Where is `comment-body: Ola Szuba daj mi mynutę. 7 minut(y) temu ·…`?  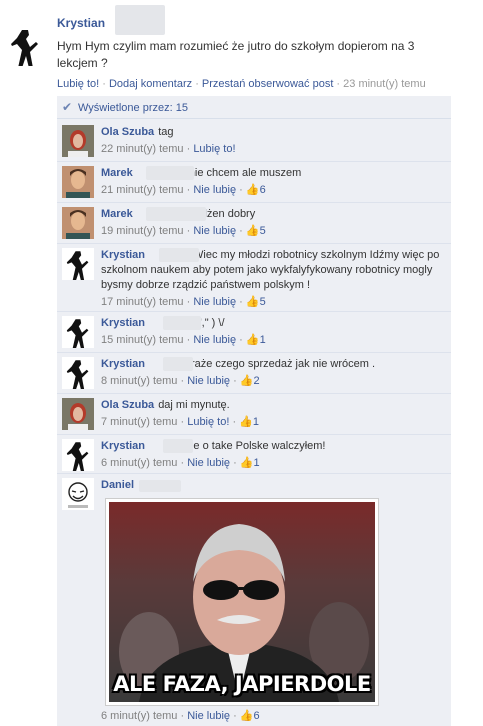 comment-body: Ola Szuba daj mi mynutę. 7 minut(y) temu ·… is located at coordinates (271, 414).